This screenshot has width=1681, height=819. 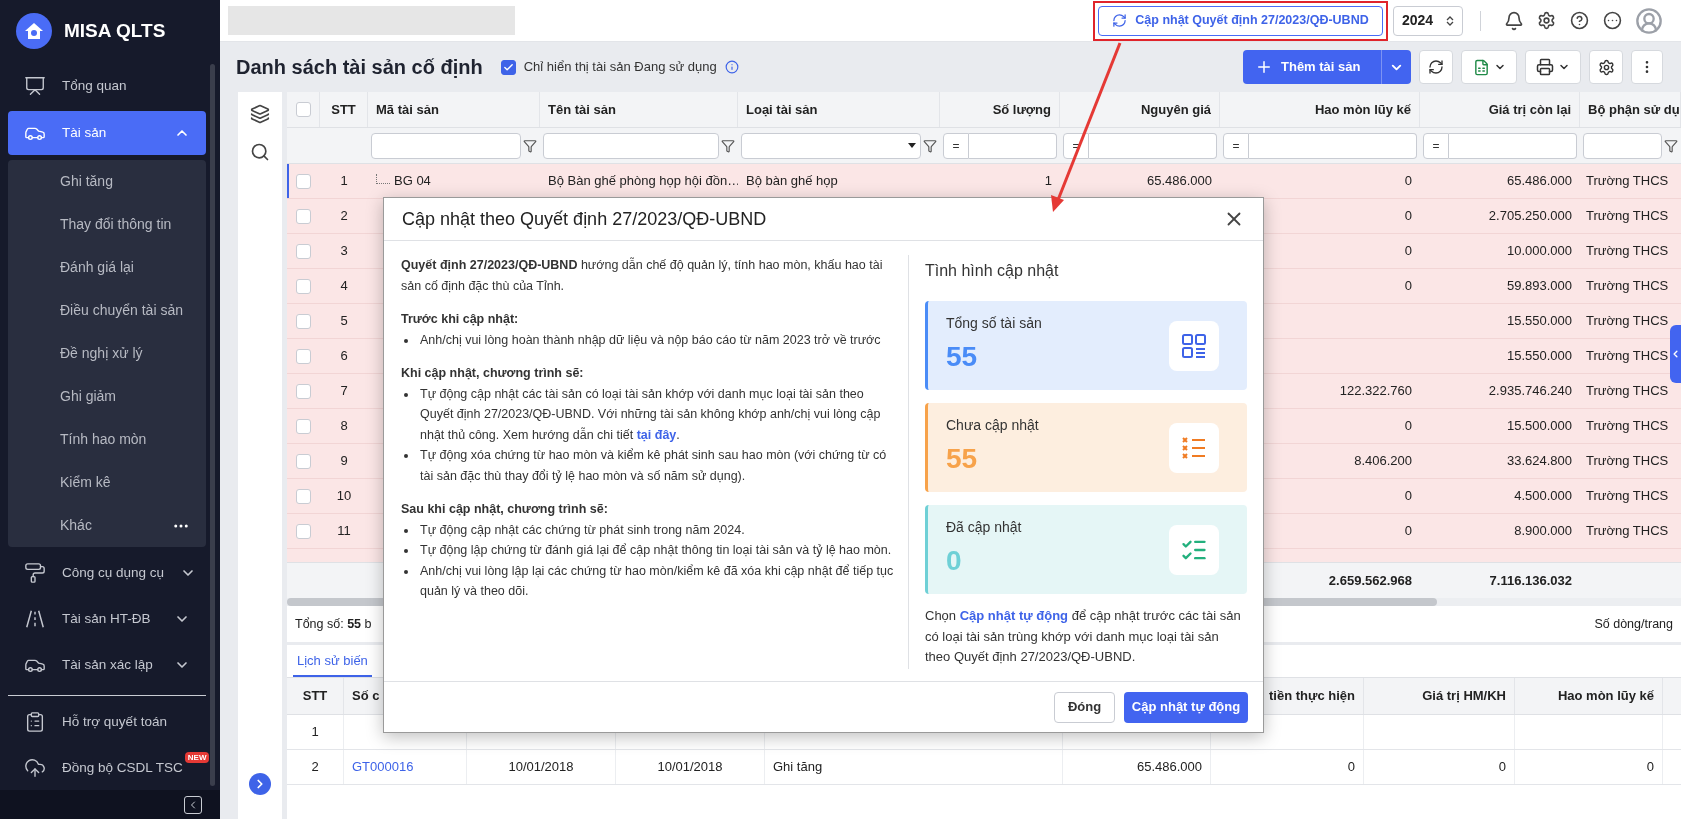 I want to click on column-header: Nguyên giá, so click(x=1175, y=109).